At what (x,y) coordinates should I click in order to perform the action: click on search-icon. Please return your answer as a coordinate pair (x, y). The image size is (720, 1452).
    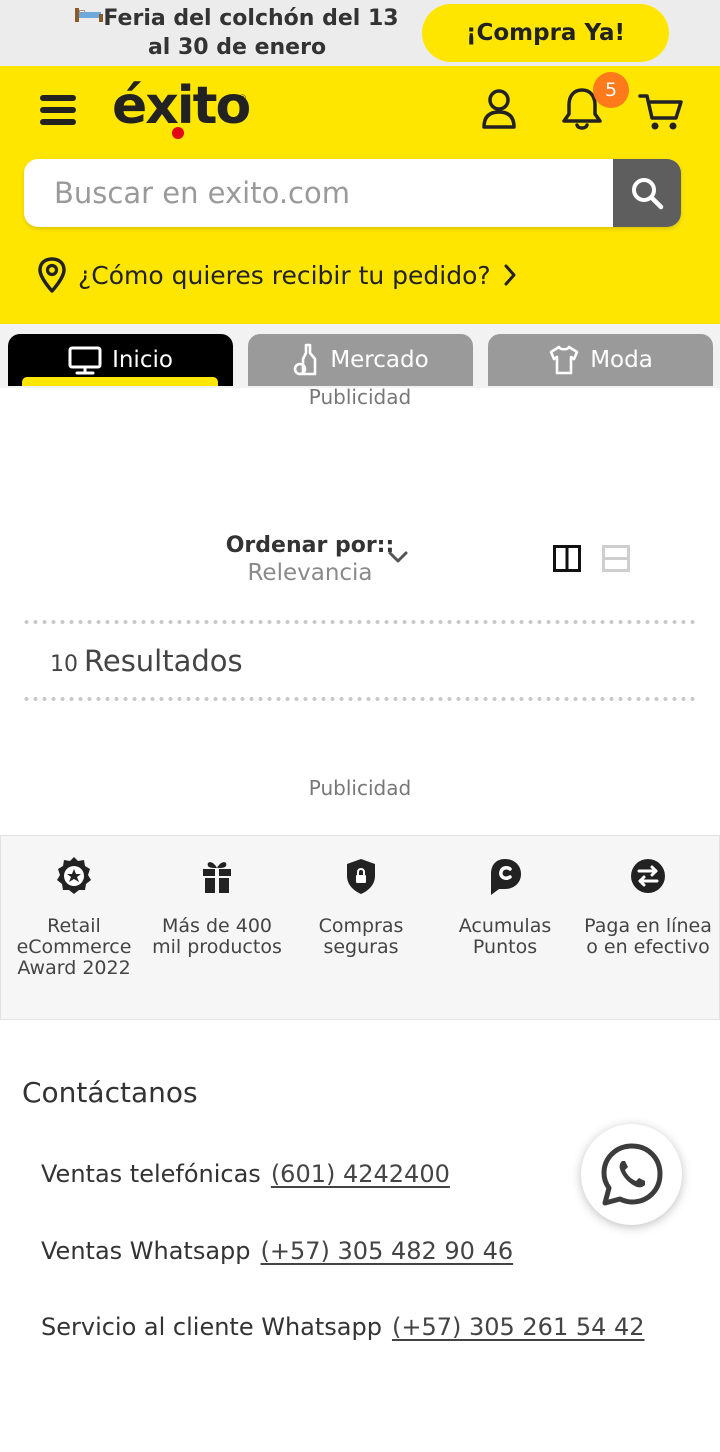
    Looking at the image, I should click on (648, 194).